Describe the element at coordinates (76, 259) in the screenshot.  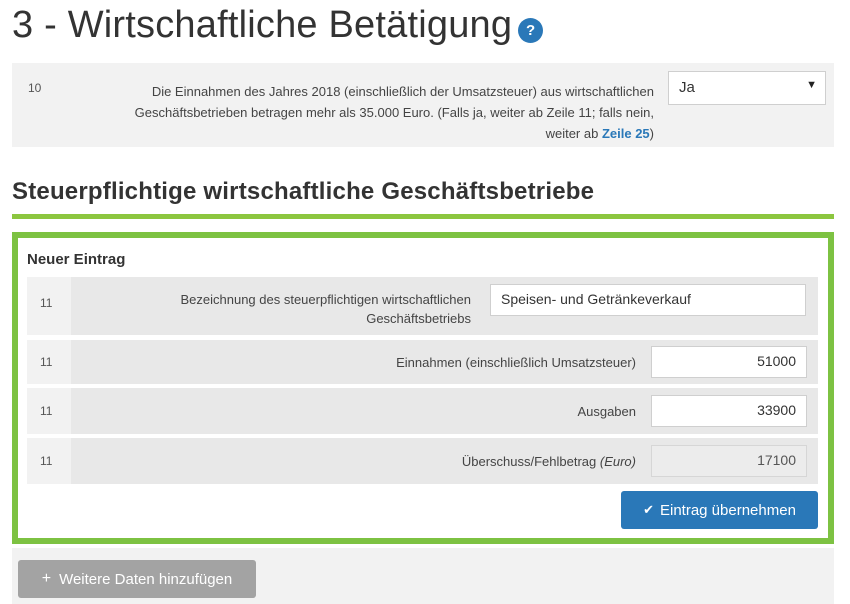
I see `entry-heading: Neuer Eintrag` at that location.